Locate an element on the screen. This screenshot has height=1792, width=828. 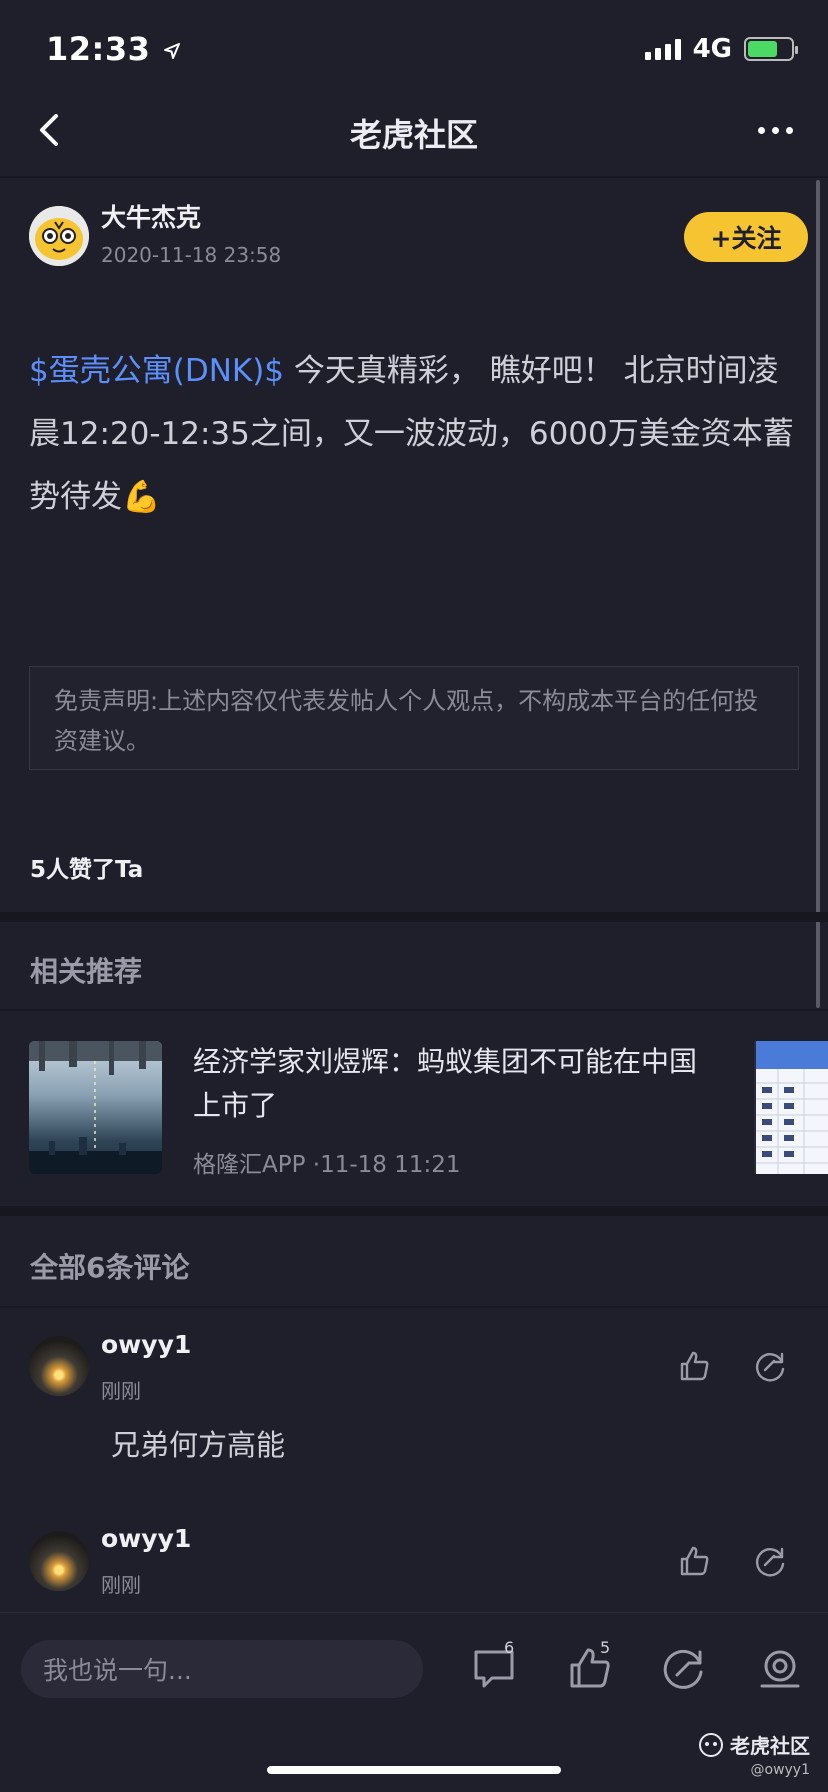
likes-summary: 5人赞了Ta is located at coordinates (86, 867).